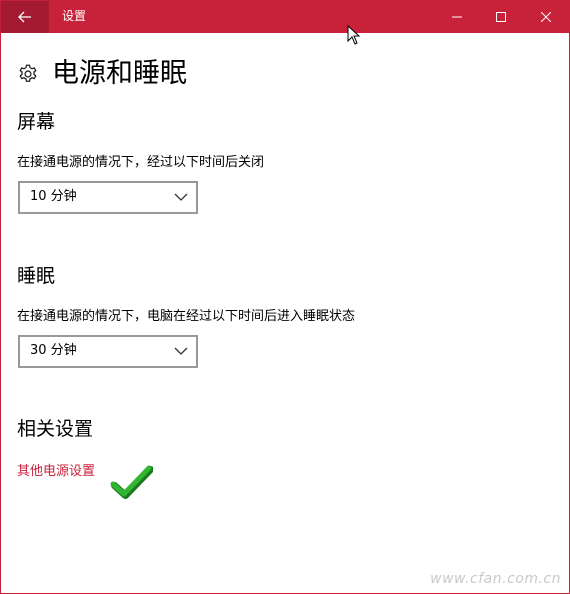 This screenshot has height=594, width=570. What do you see at coordinates (354, 35) in the screenshot?
I see `mouse-cursor-icon` at bounding box center [354, 35].